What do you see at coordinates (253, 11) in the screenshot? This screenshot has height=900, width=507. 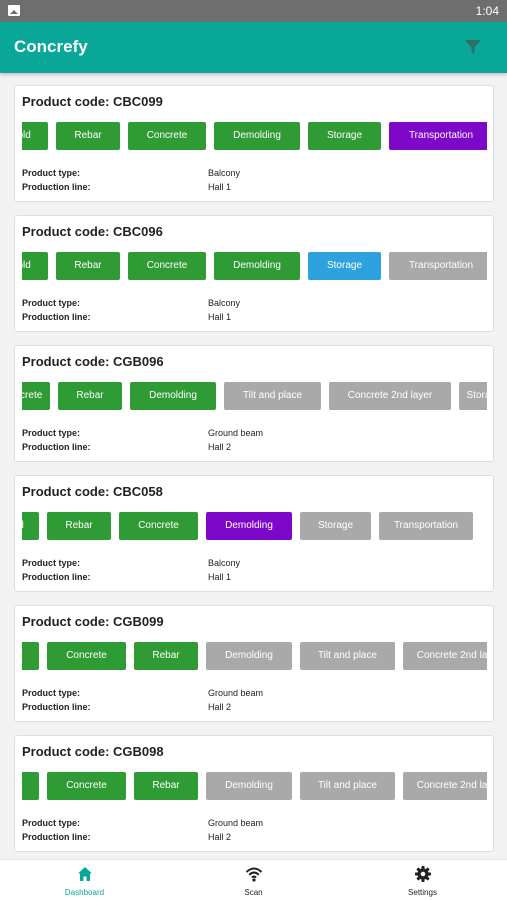 I see `status-bar: 1:04` at bounding box center [253, 11].